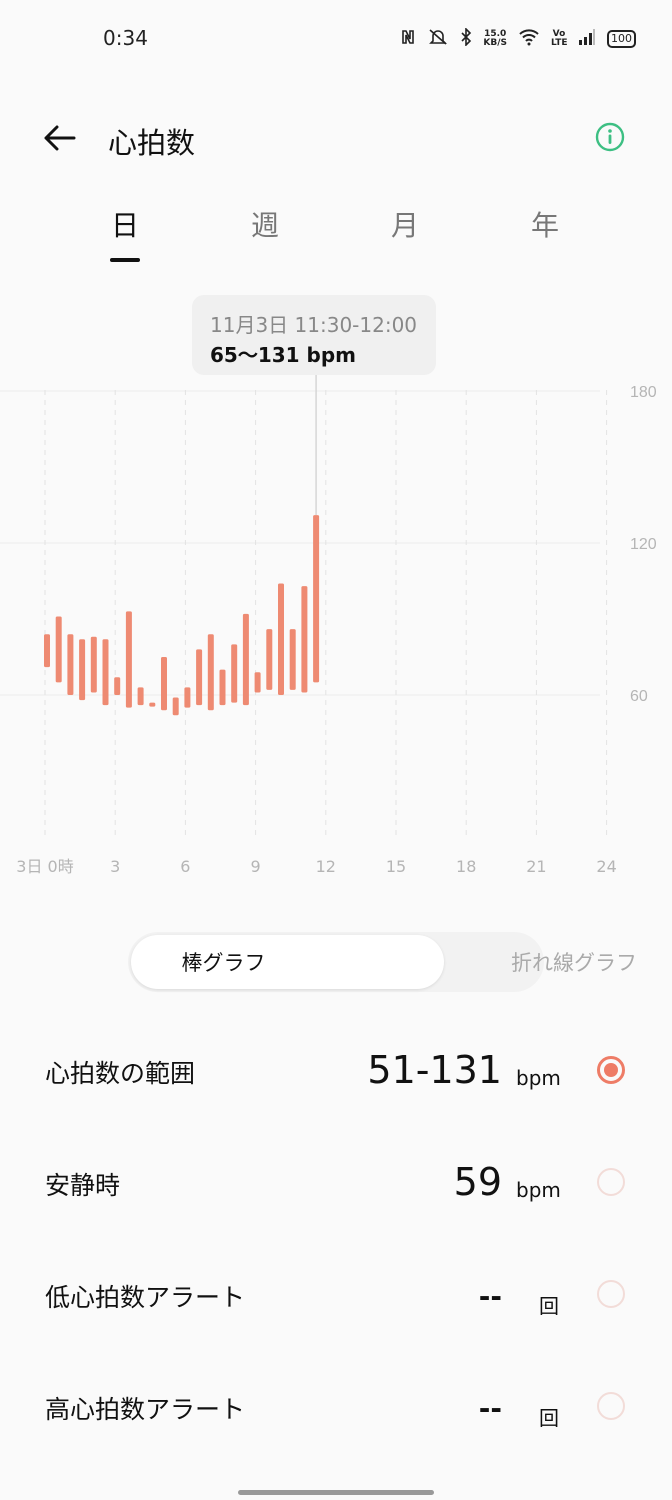  I want to click on arrow-left-icon, so click(60, 138).